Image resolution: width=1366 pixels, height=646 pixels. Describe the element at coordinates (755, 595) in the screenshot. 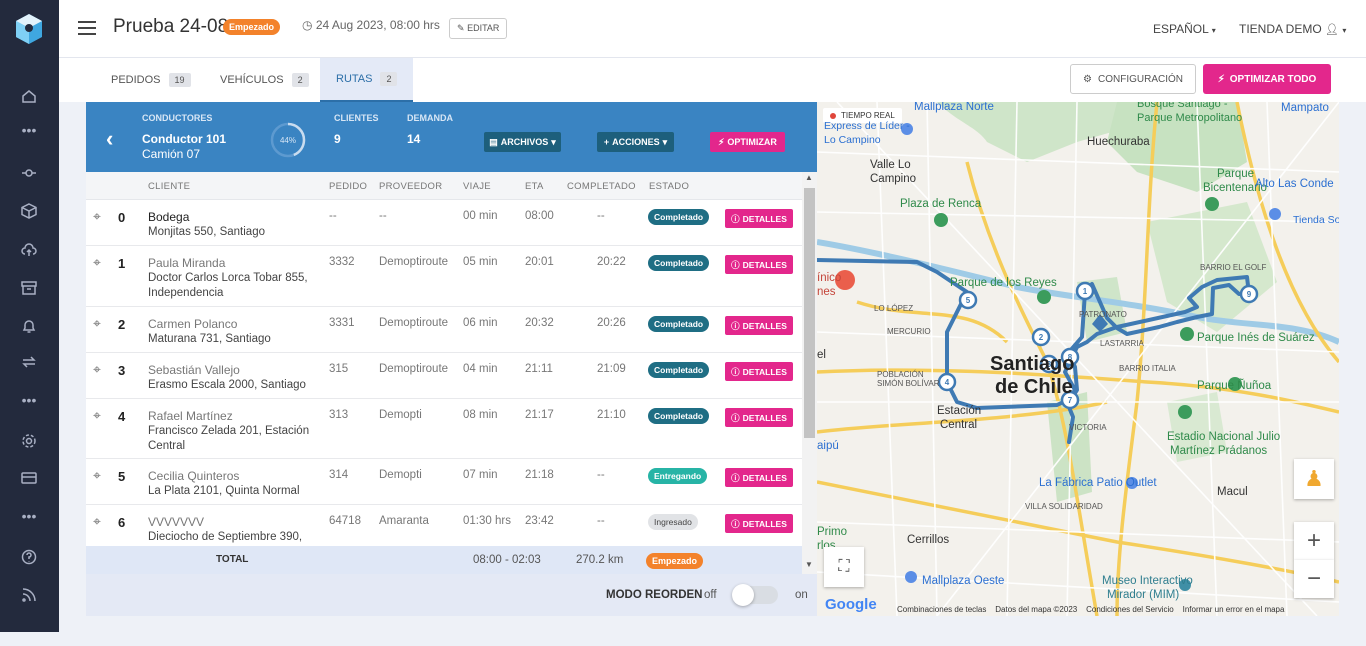

I see `reorder-toggle` at that location.